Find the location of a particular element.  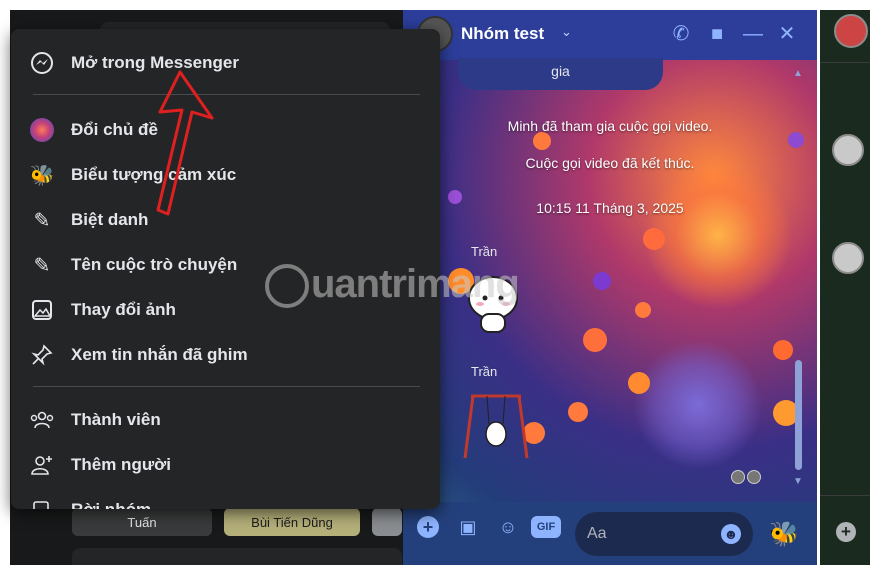

seen-avatars is located at coordinates (748, 478).